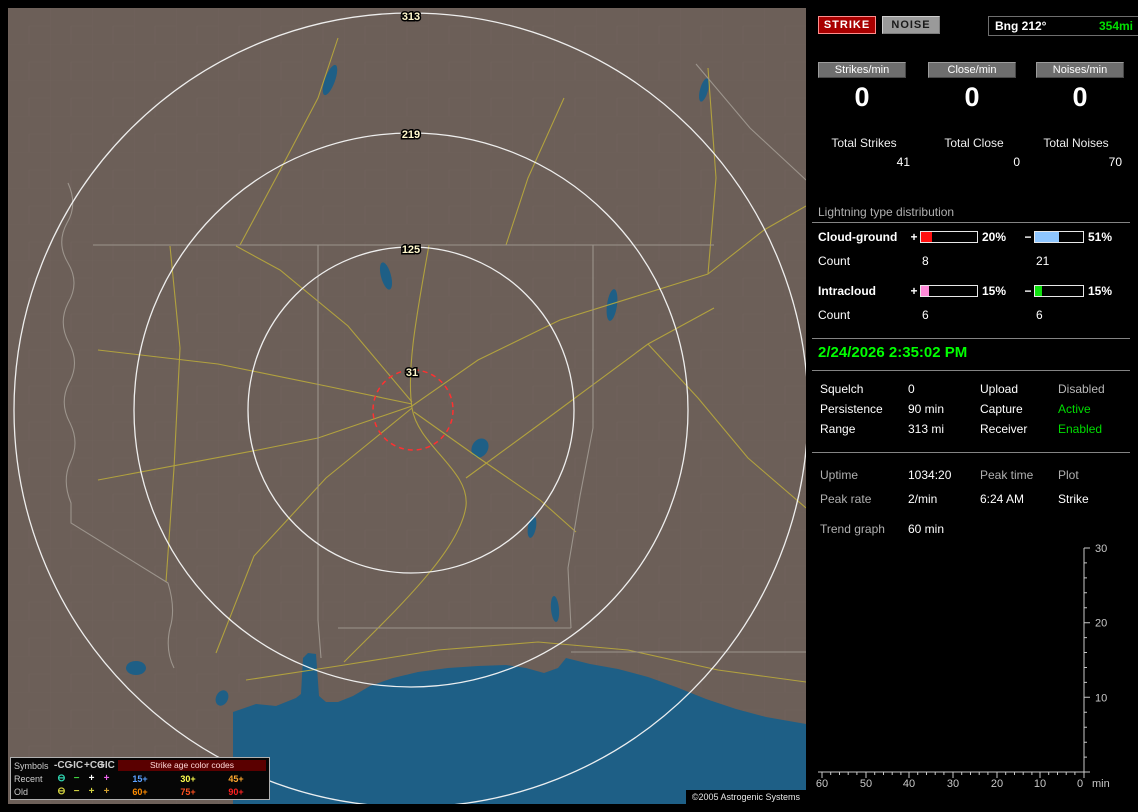 The image size is (1138, 812). I want to click on neg-cg-old-icon: ⊖, so click(61, 791).